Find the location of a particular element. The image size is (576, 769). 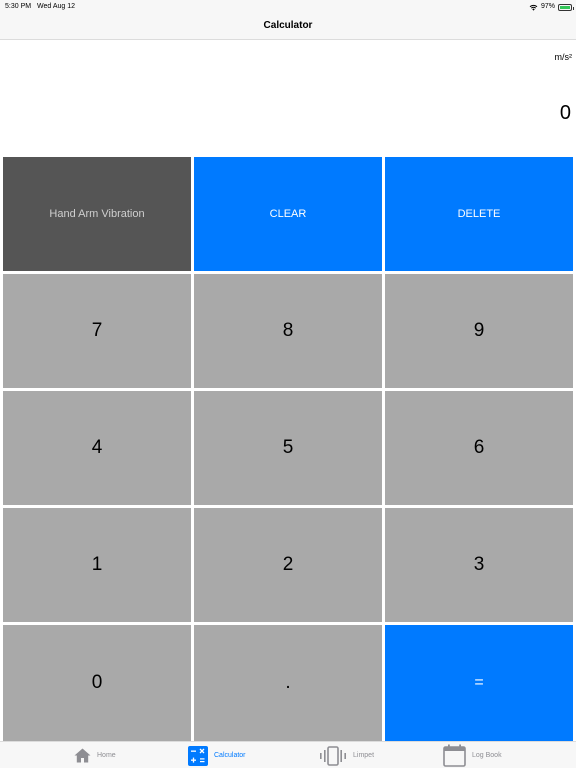

tab-log-book-label: Log Book is located at coordinates (487, 755).